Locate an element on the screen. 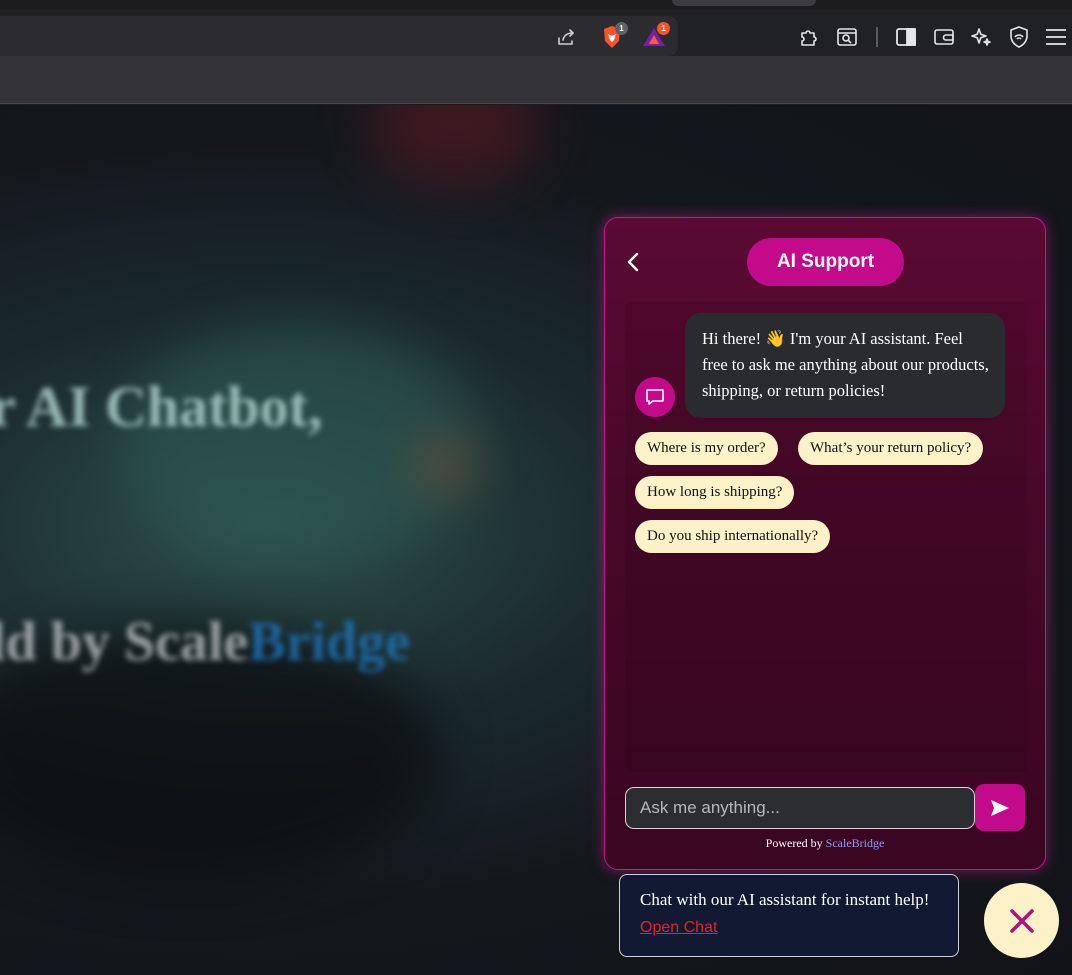 The width and height of the screenshot is (1072, 975). browser-chrome: 1 1 is located at coordinates (536, 52).